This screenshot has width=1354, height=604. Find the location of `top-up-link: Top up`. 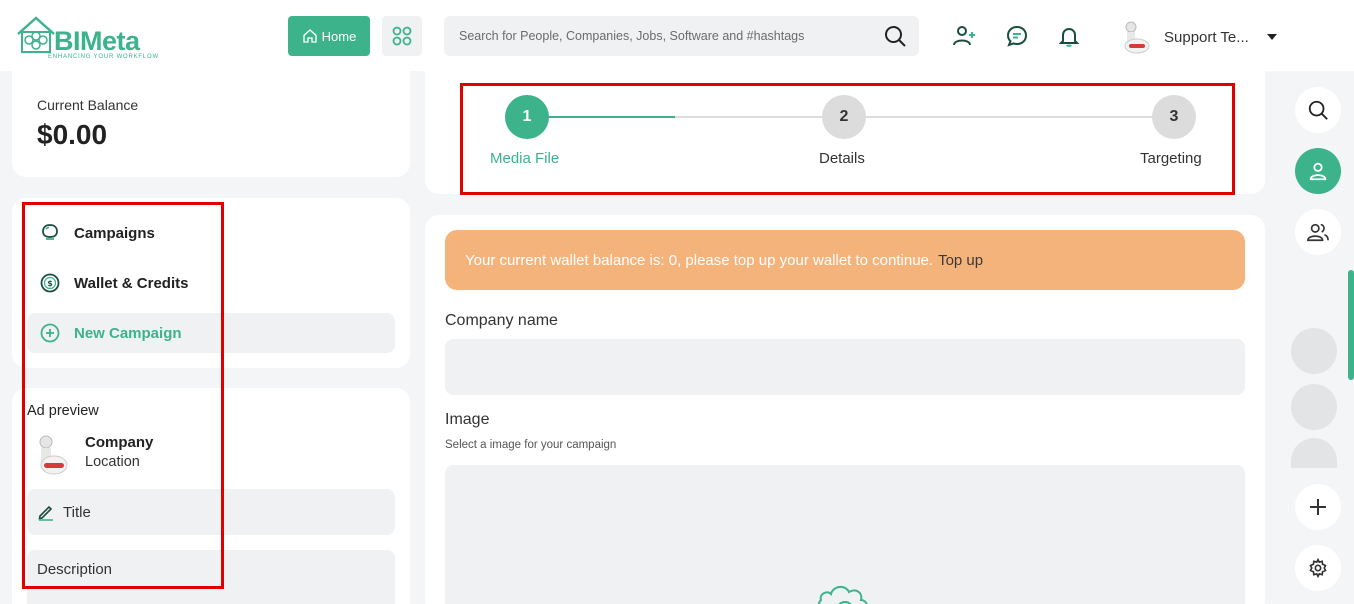

top-up-link: Top up is located at coordinates (960, 260).